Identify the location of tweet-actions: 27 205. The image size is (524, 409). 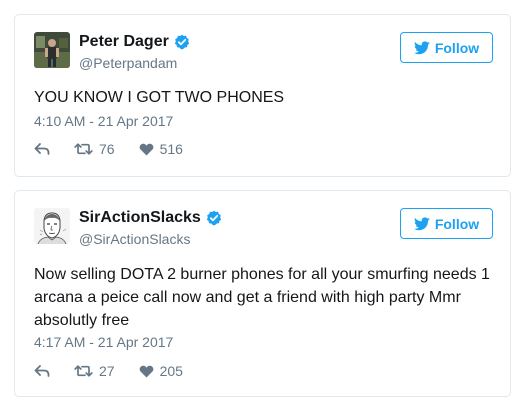
(120, 371).